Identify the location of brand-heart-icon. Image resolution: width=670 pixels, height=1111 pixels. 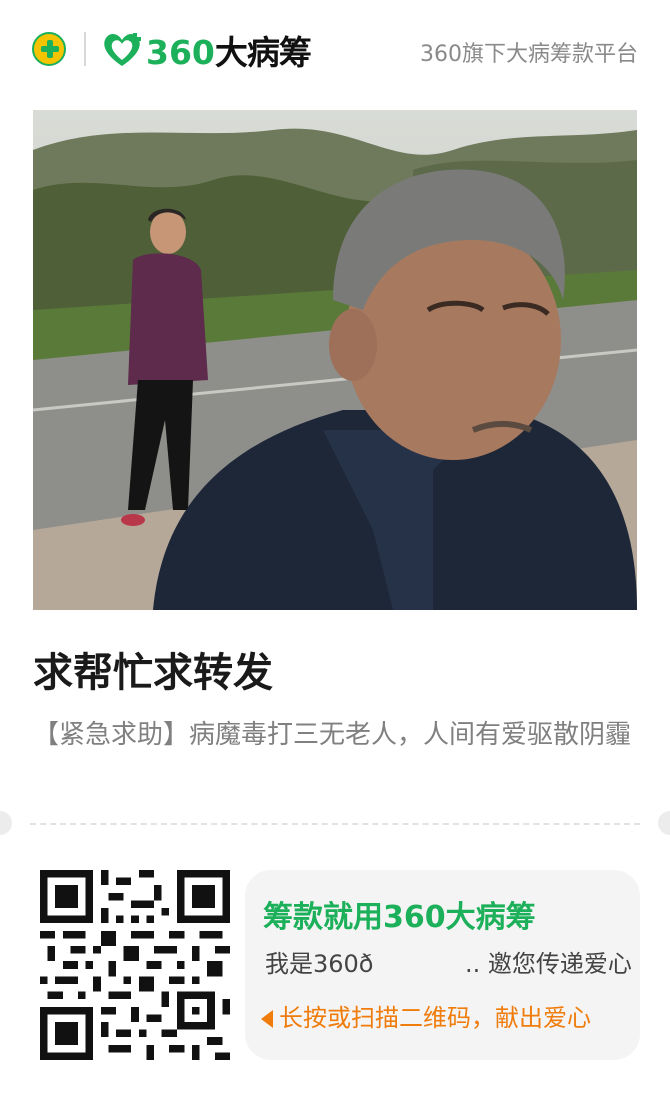
(122, 49).